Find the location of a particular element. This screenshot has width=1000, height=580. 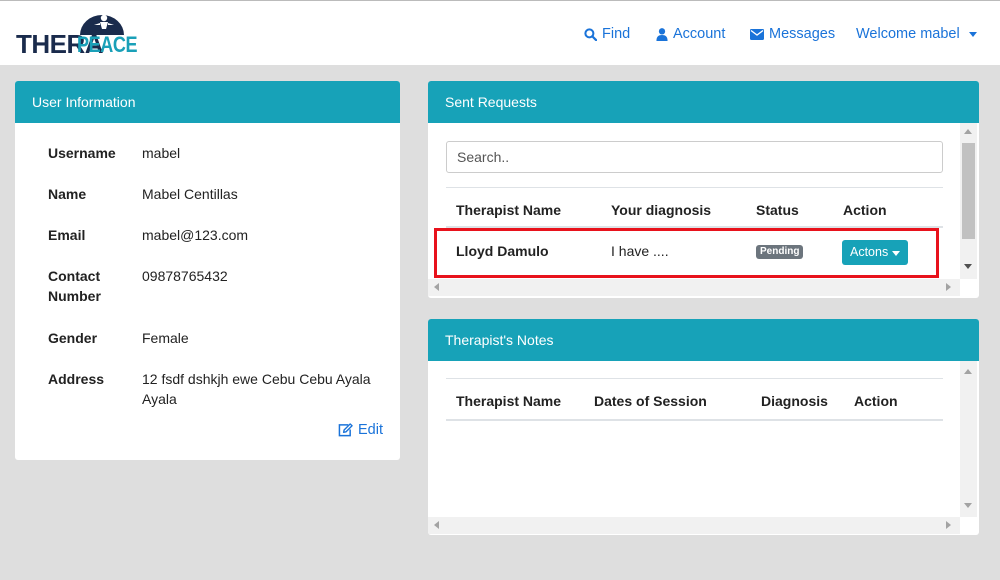

nav-find-link: Find is located at coordinates (607, 34).